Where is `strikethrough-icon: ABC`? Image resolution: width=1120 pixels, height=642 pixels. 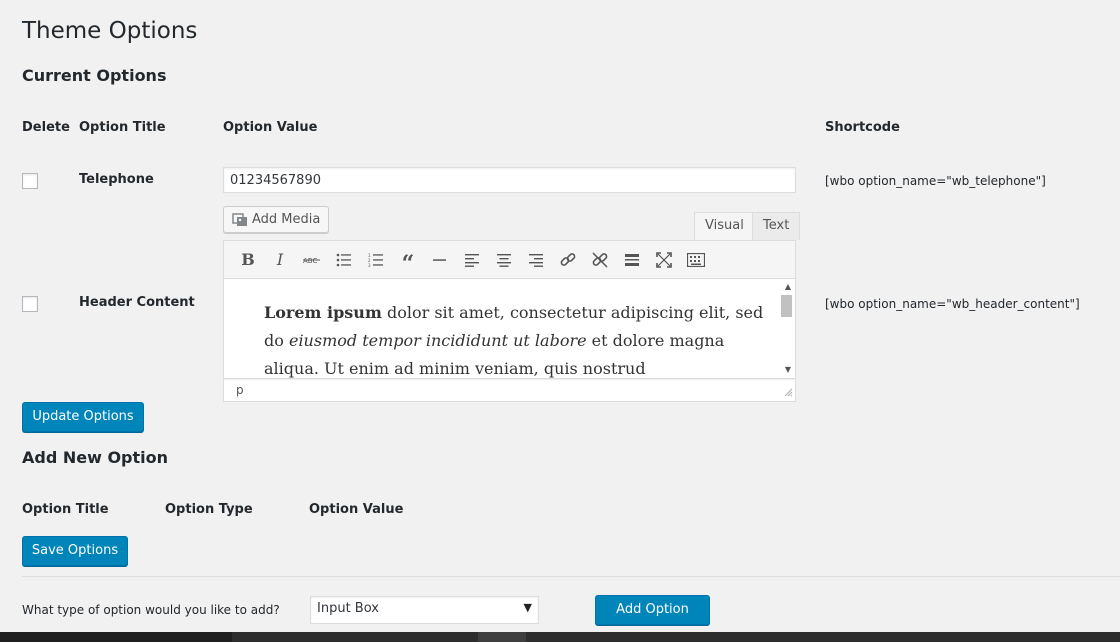 strikethrough-icon: ABC is located at coordinates (312, 260).